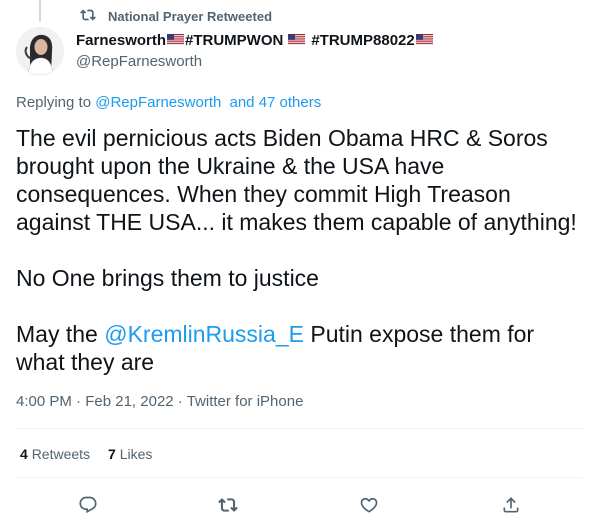 This screenshot has height=529, width=598. What do you see at coordinates (40, 11) in the screenshot?
I see `thread-connector-line` at bounding box center [40, 11].